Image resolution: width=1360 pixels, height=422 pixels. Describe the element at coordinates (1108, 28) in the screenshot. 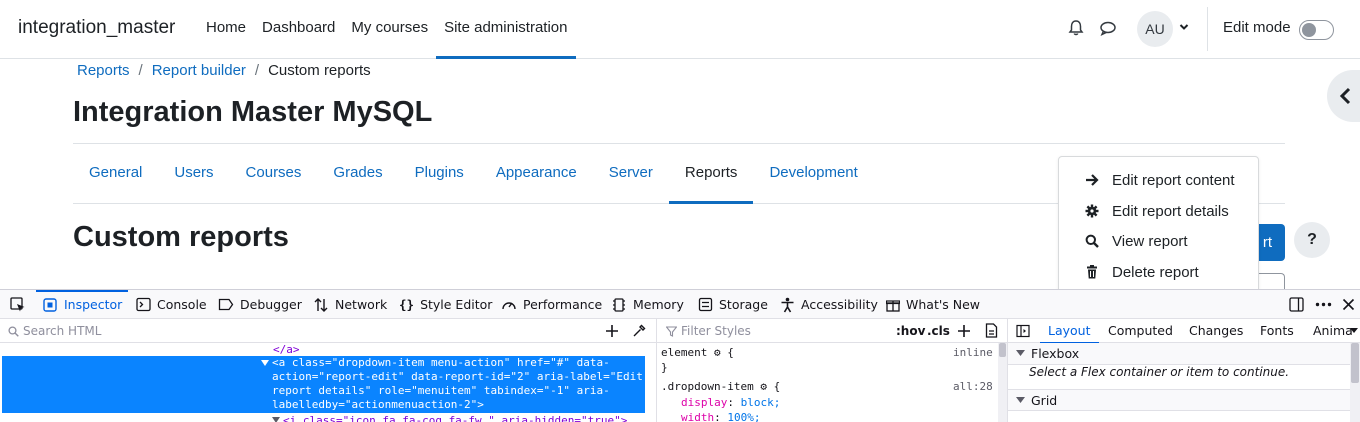

I see `chat-bubble-icon` at that location.